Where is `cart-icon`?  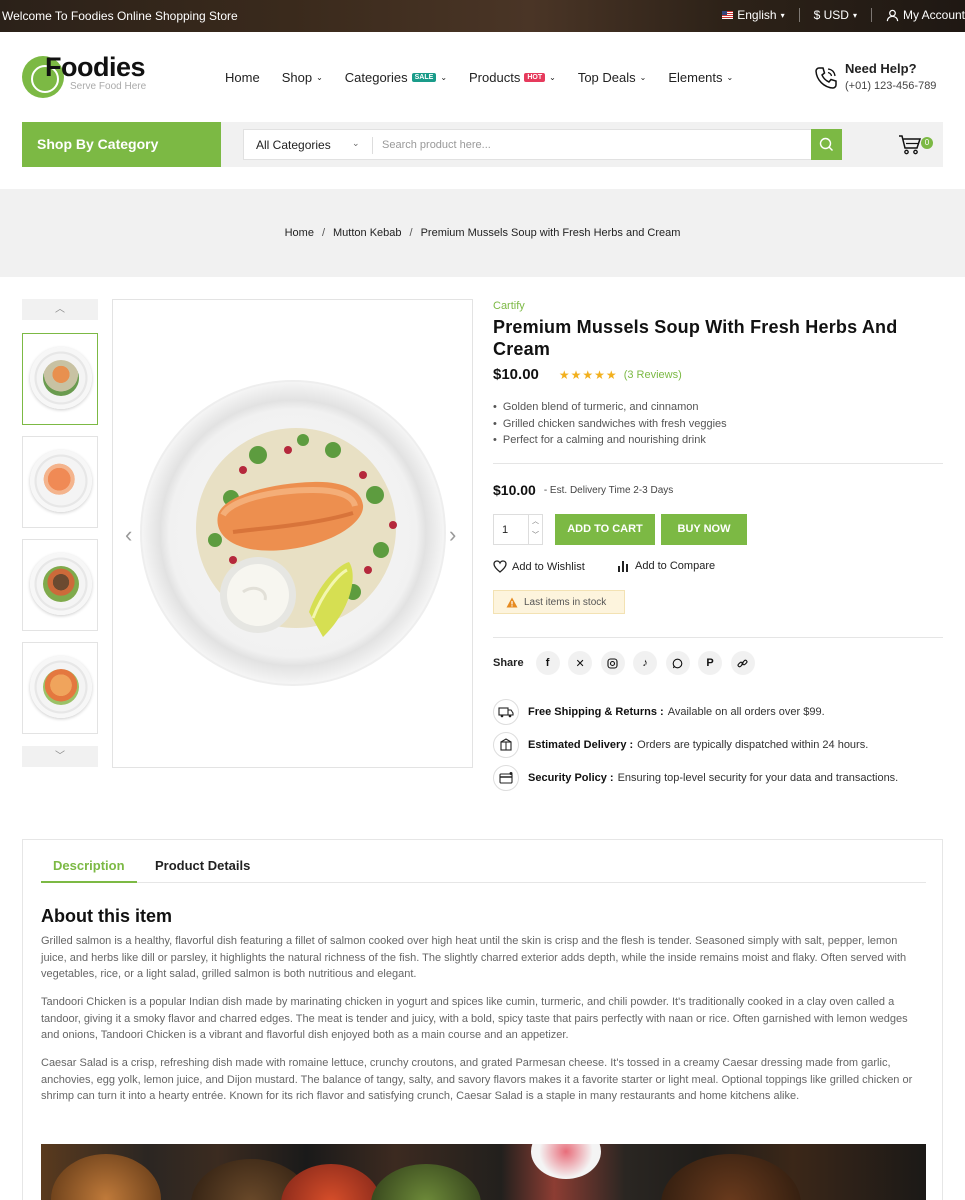 cart-icon is located at coordinates (910, 145).